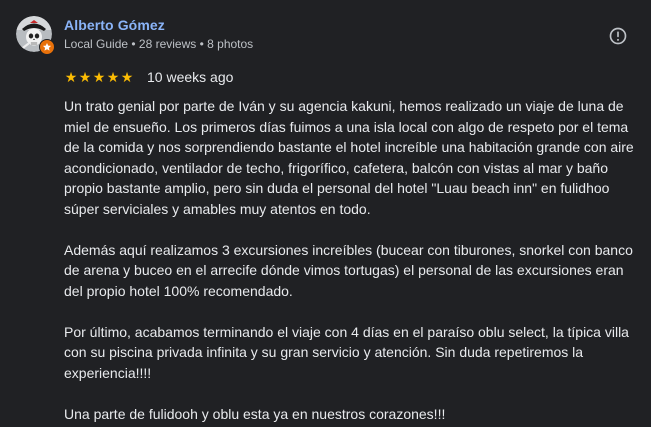 This screenshot has height=427, width=651. What do you see at coordinates (190, 77) in the screenshot?
I see `review-date: 10 weeks ago` at bounding box center [190, 77].